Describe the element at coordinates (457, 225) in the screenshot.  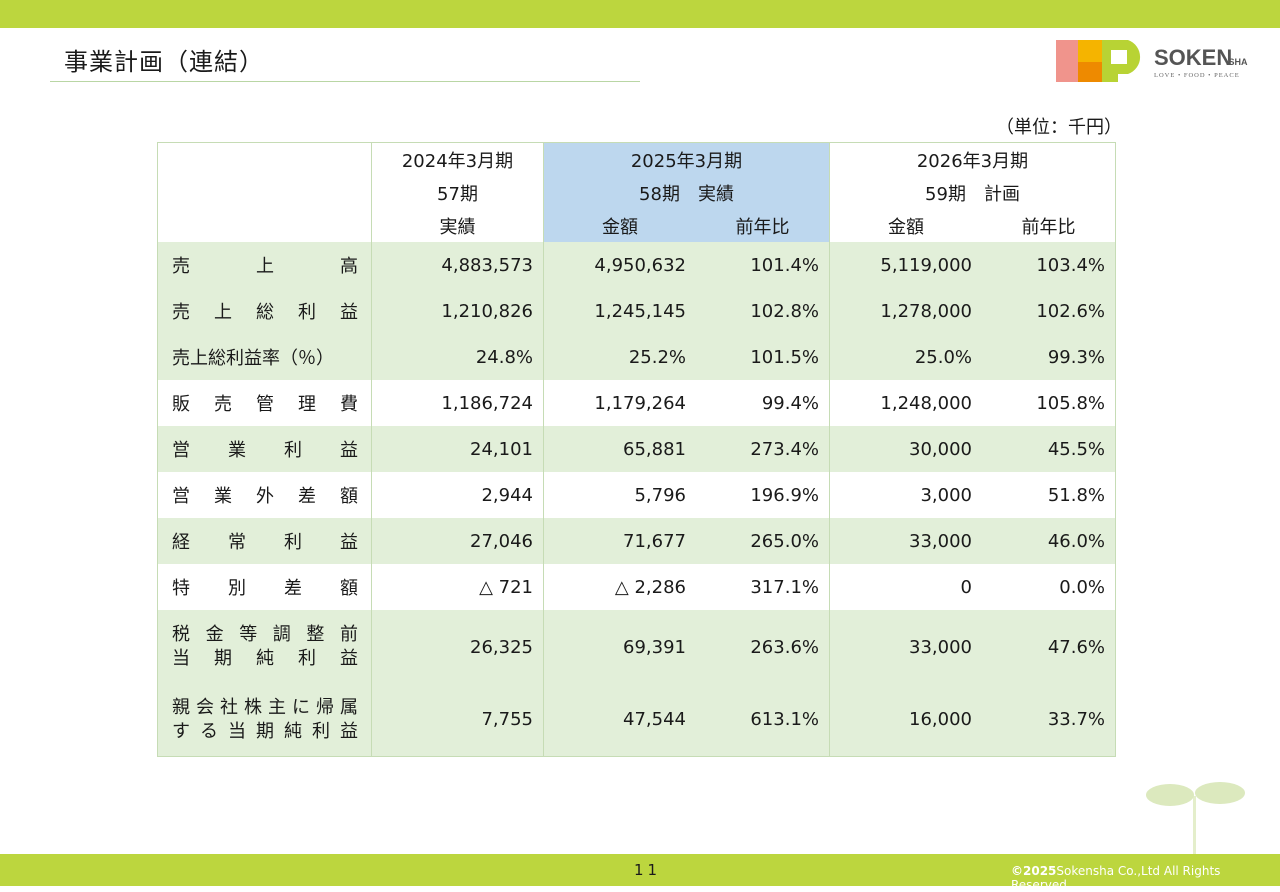
I see `fy2024-type: 実績` at that location.